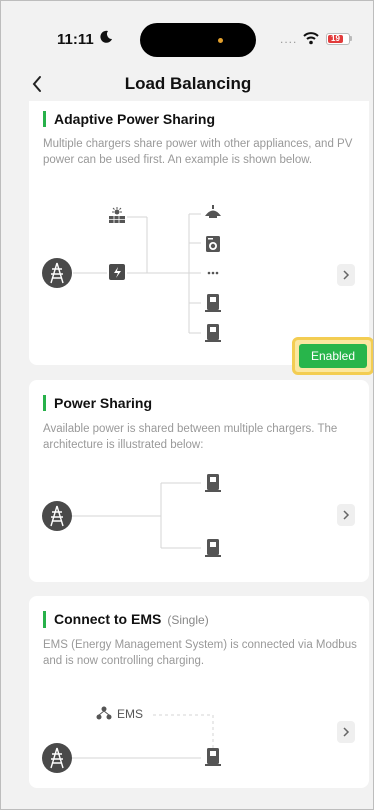 Image resolution: width=374 pixels, height=810 pixels. What do you see at coordinates (220, 40) in the screenshot?
I see `camera-indicator-icon` at bounding box center [220, 40].